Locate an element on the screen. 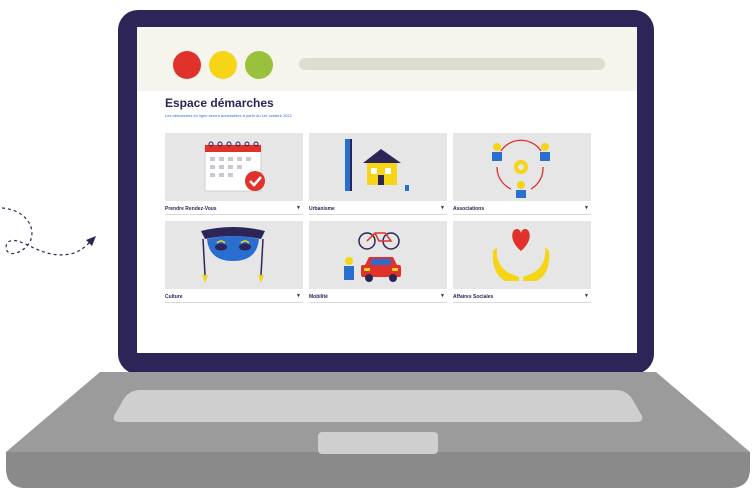  address-bar is located at coordinates (452, 64).